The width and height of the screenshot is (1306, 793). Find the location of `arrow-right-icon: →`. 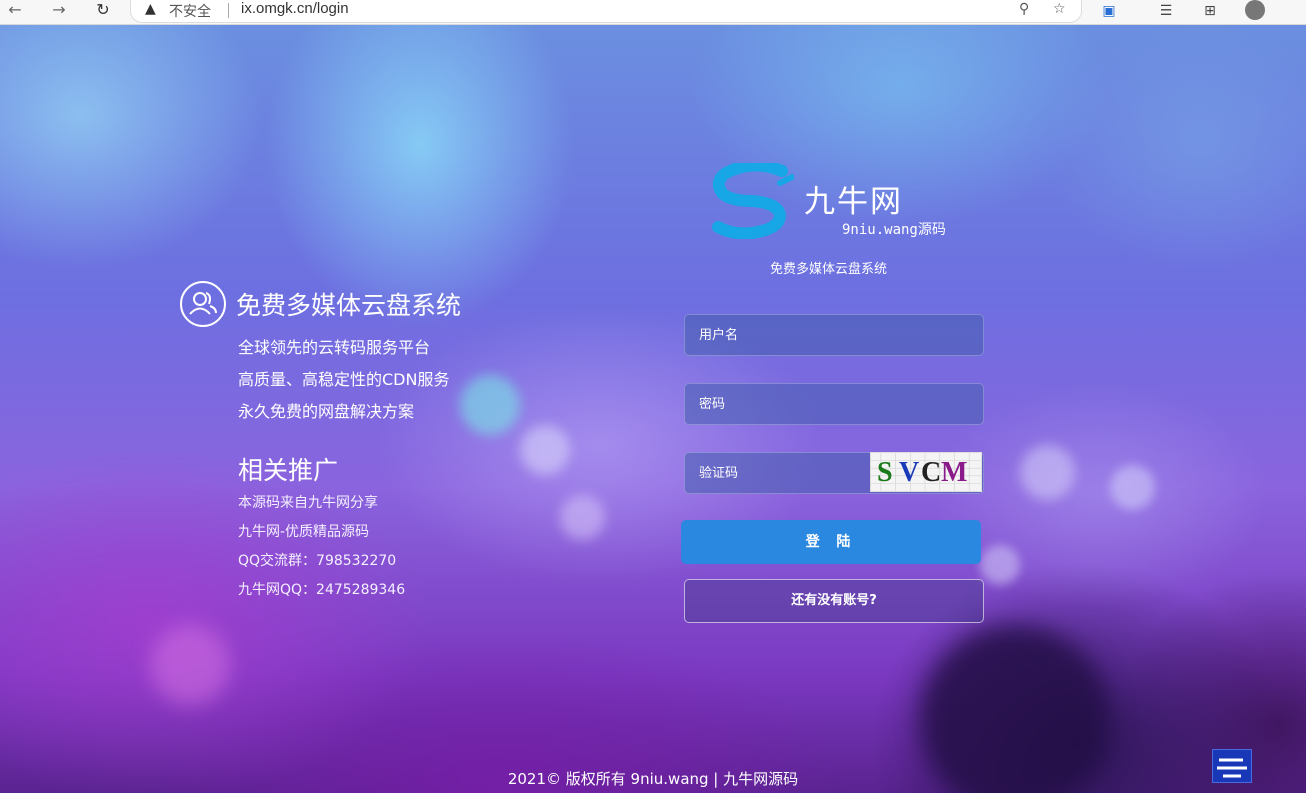

arrow-right-icon: → is located at coordinates (59, 11).